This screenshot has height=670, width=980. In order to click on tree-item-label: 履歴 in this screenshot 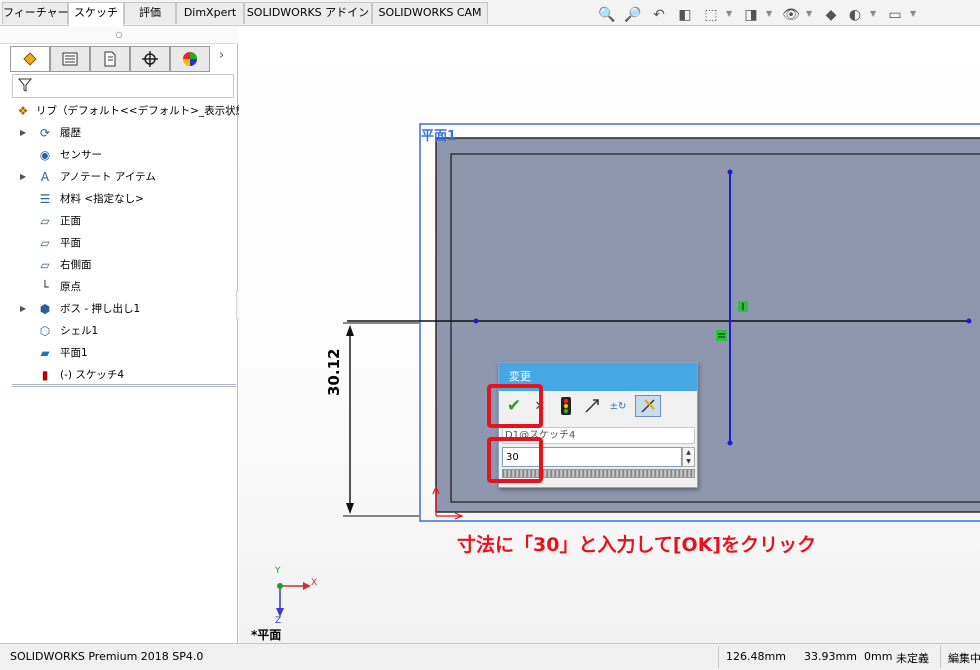, I will do `click(70, 133)`.